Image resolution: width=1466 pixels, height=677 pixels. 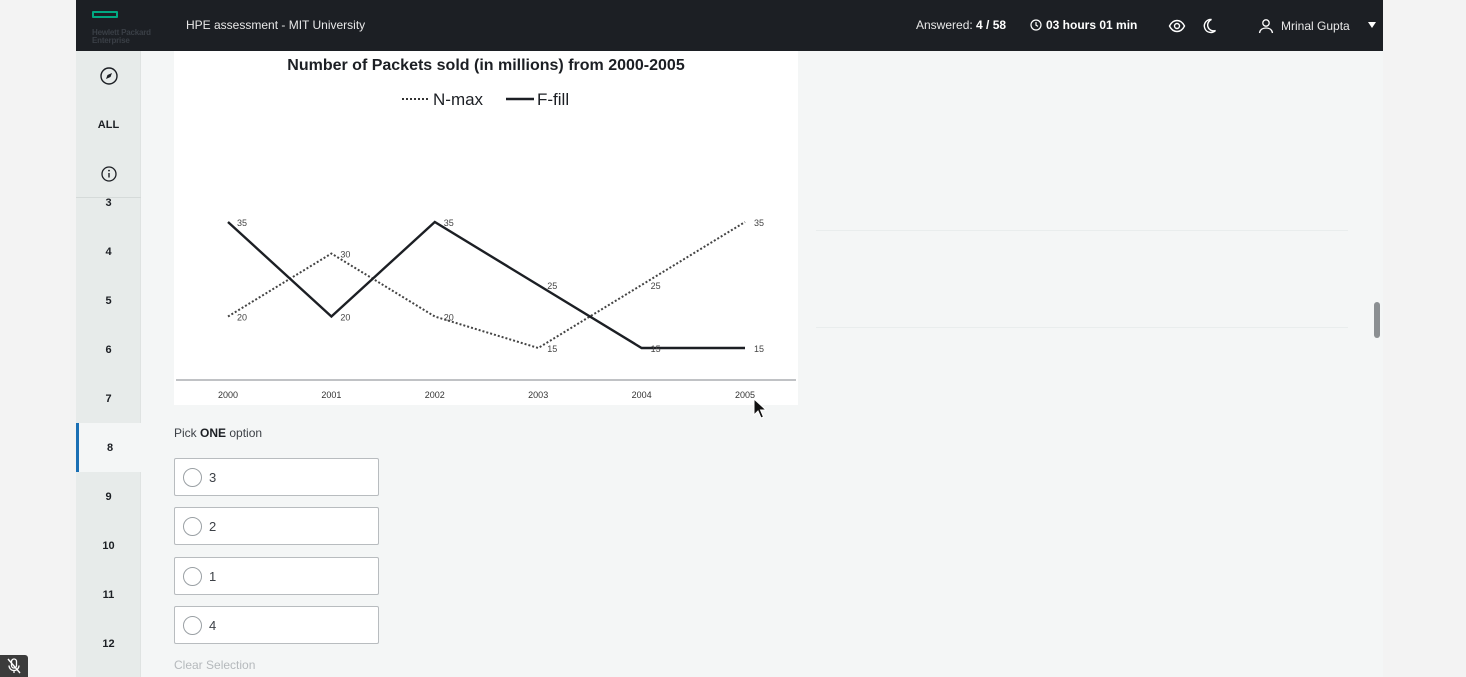 I want to click on chart-legend: N-max F-fill, so click(x=485, y=99).